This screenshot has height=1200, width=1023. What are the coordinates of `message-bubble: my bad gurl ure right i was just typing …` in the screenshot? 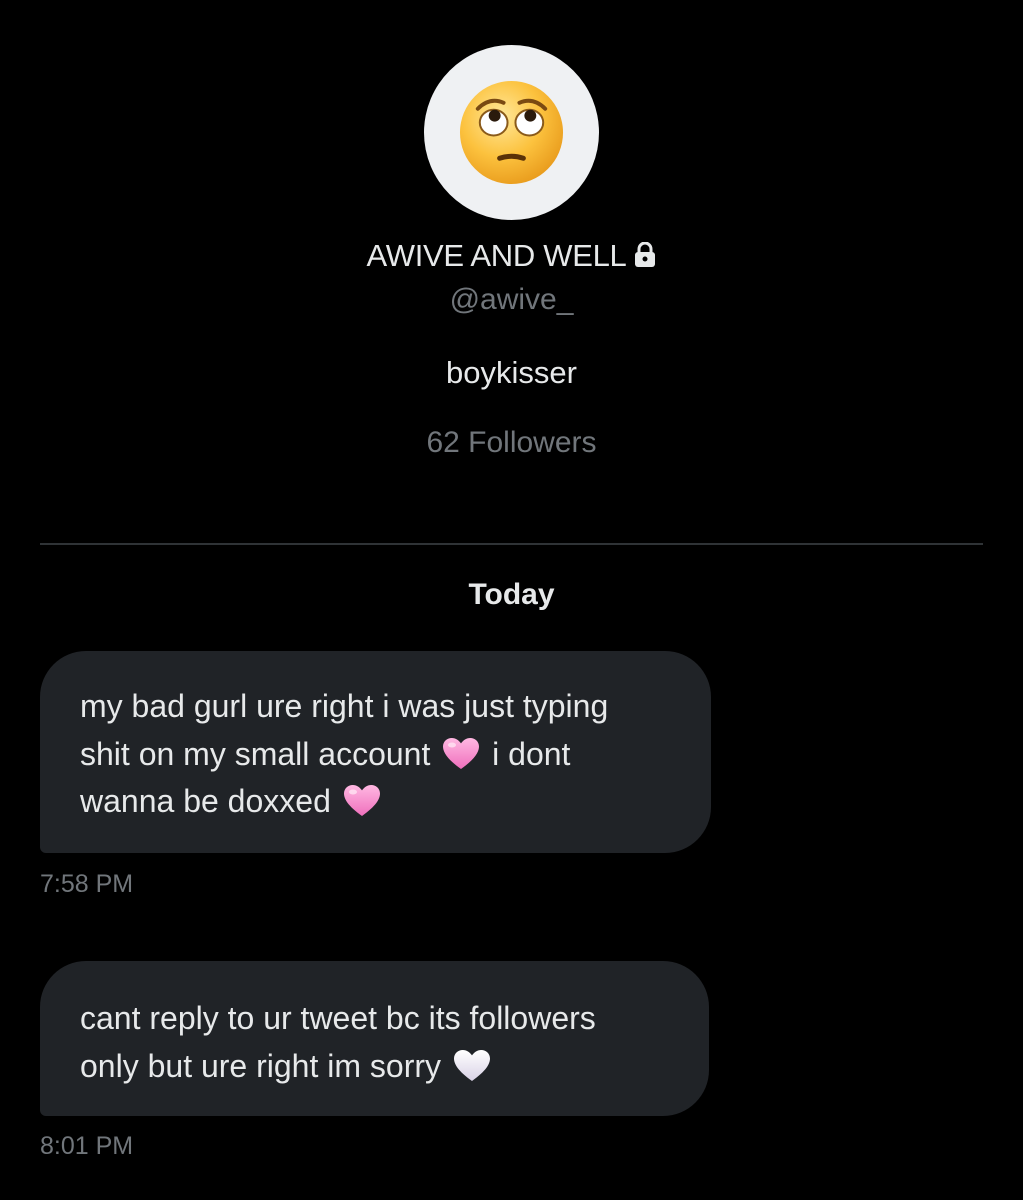 It's located at (375, 752).